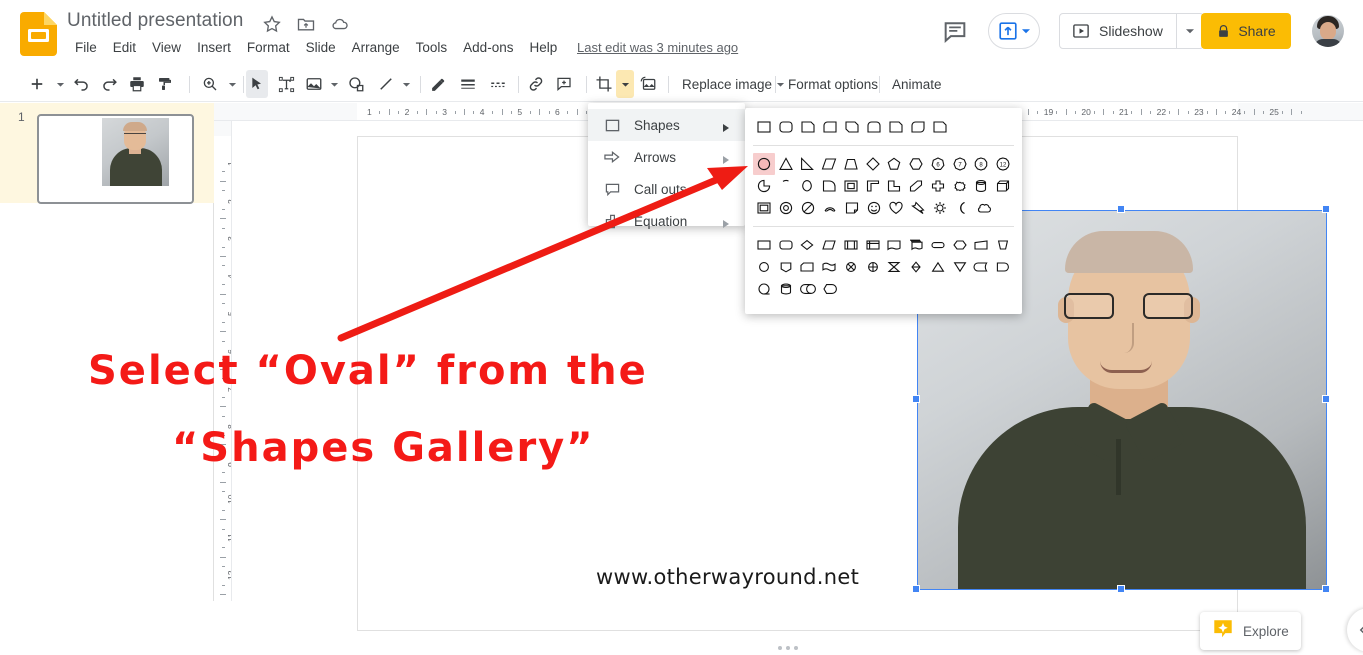 The image size is (1363, 655). Describe the element at coordinates (874, 208) in the screenshot. I see `shape-option-smiley-face` at that location.